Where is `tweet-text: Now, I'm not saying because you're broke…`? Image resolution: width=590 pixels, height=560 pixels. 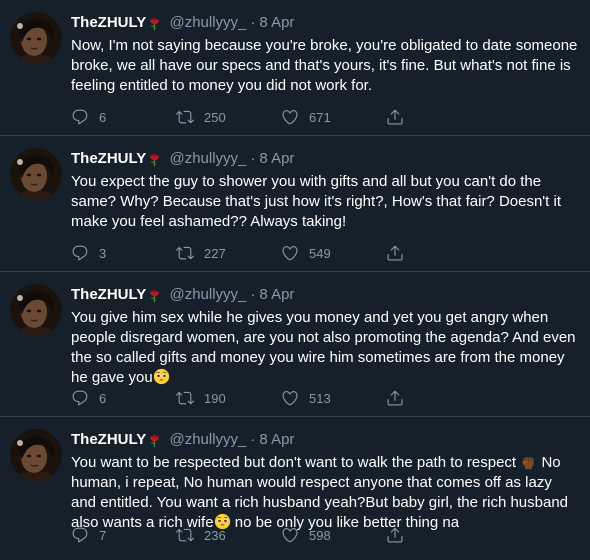 tweet-text: Now, I'm not saying because you're broke… is located at coordinates (324, 65).